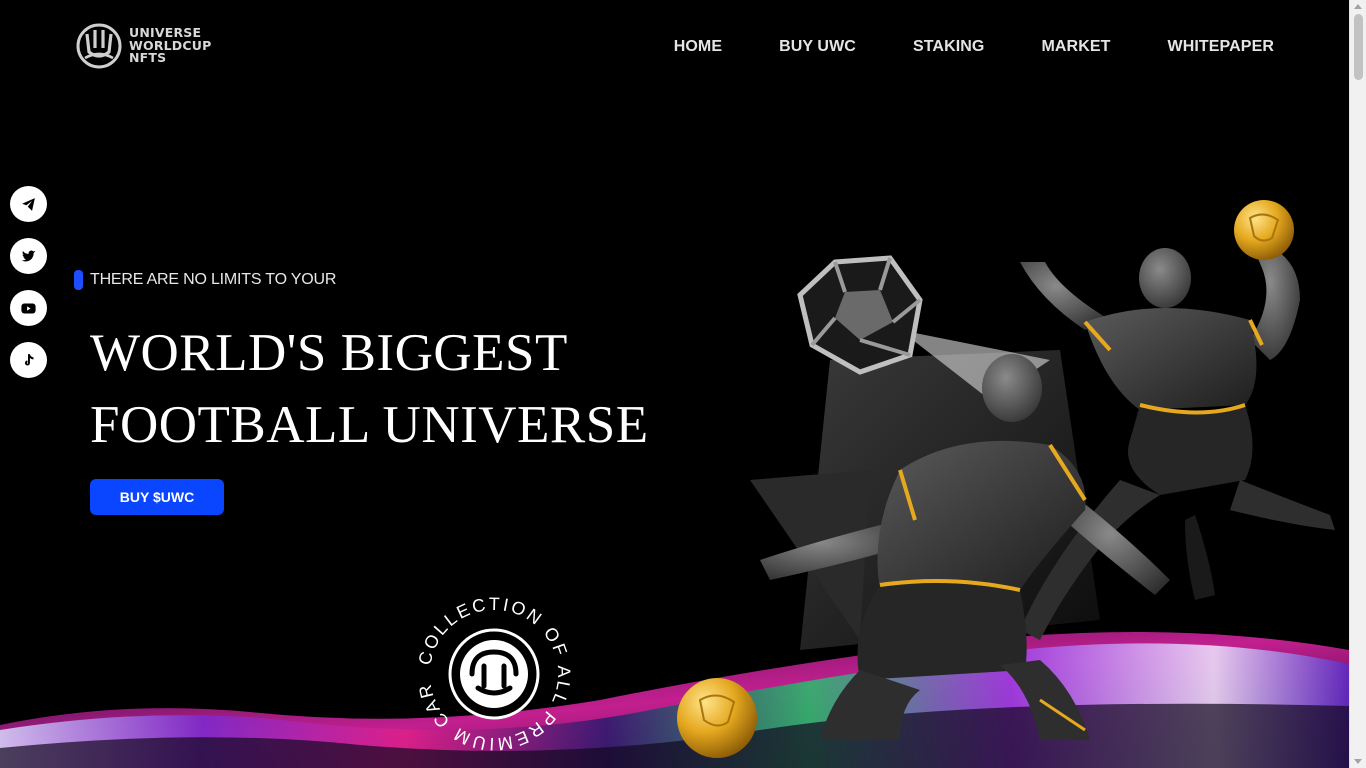 The width and height of the screenshot is (1366, 768). I want to click on nav-staking: STAKING, so click(949, 47).